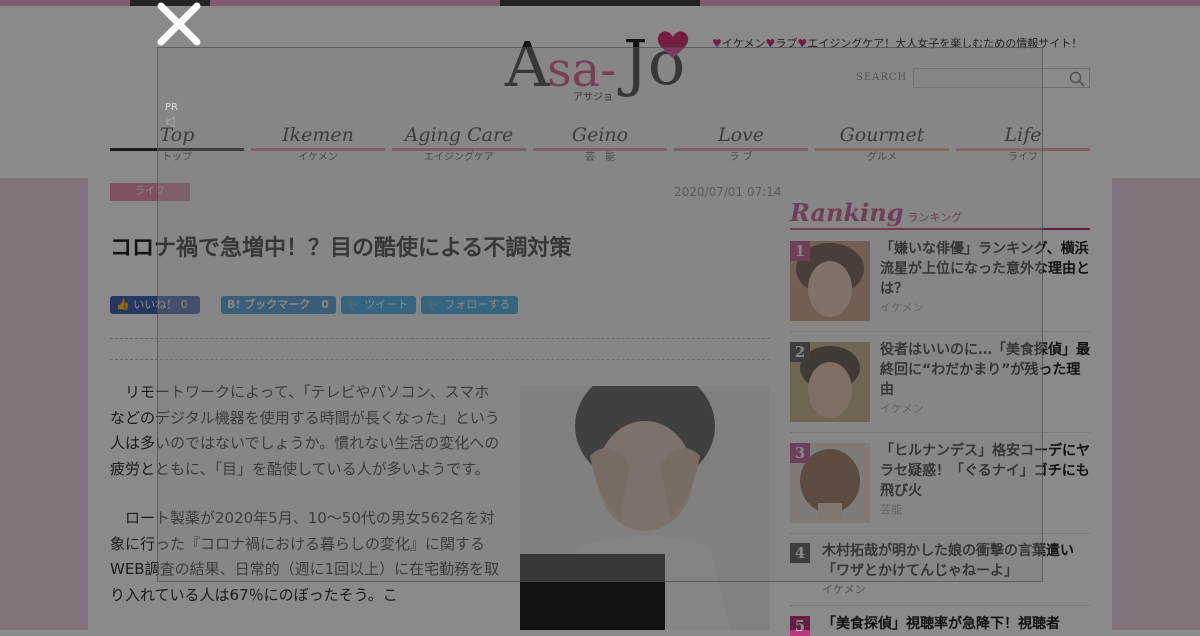 The image size is (1200, 636). I want to click on speaker-icon, so click(173, 122).